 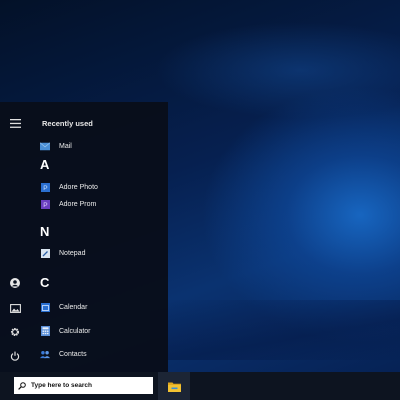 What do you see at coordinates (72, 253) in the screenshot?
I see `app-label: Notepad` at bounding box center [72, 253].